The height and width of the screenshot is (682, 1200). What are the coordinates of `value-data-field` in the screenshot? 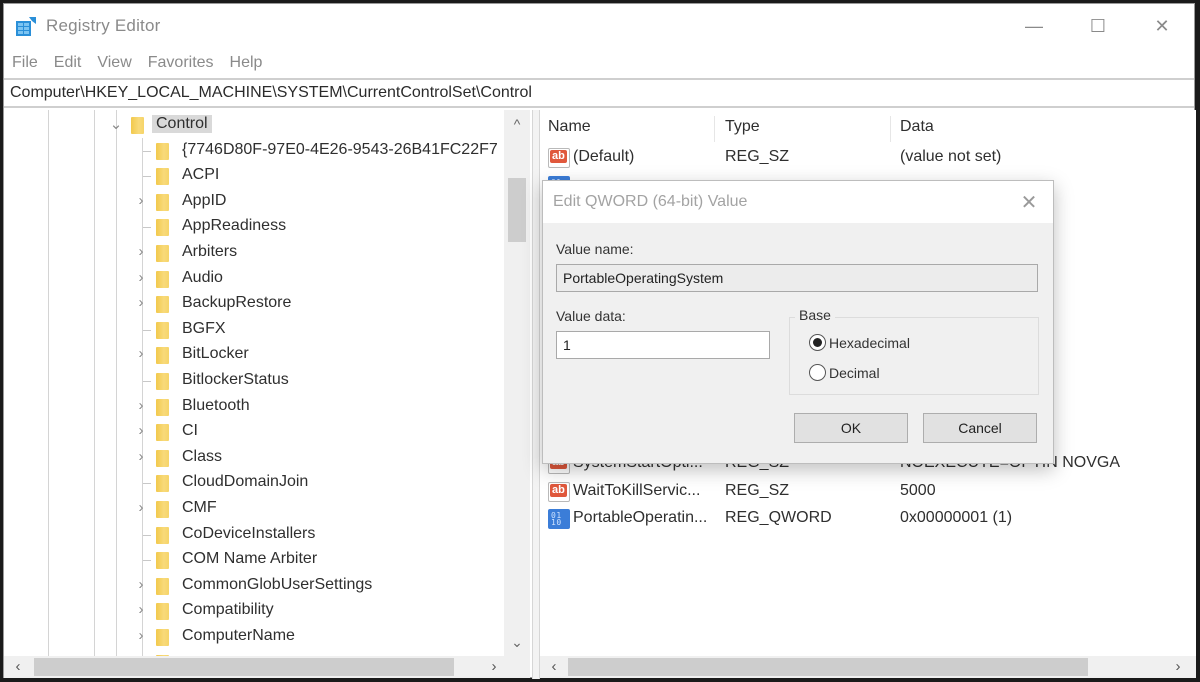 It's located at (663, 345).